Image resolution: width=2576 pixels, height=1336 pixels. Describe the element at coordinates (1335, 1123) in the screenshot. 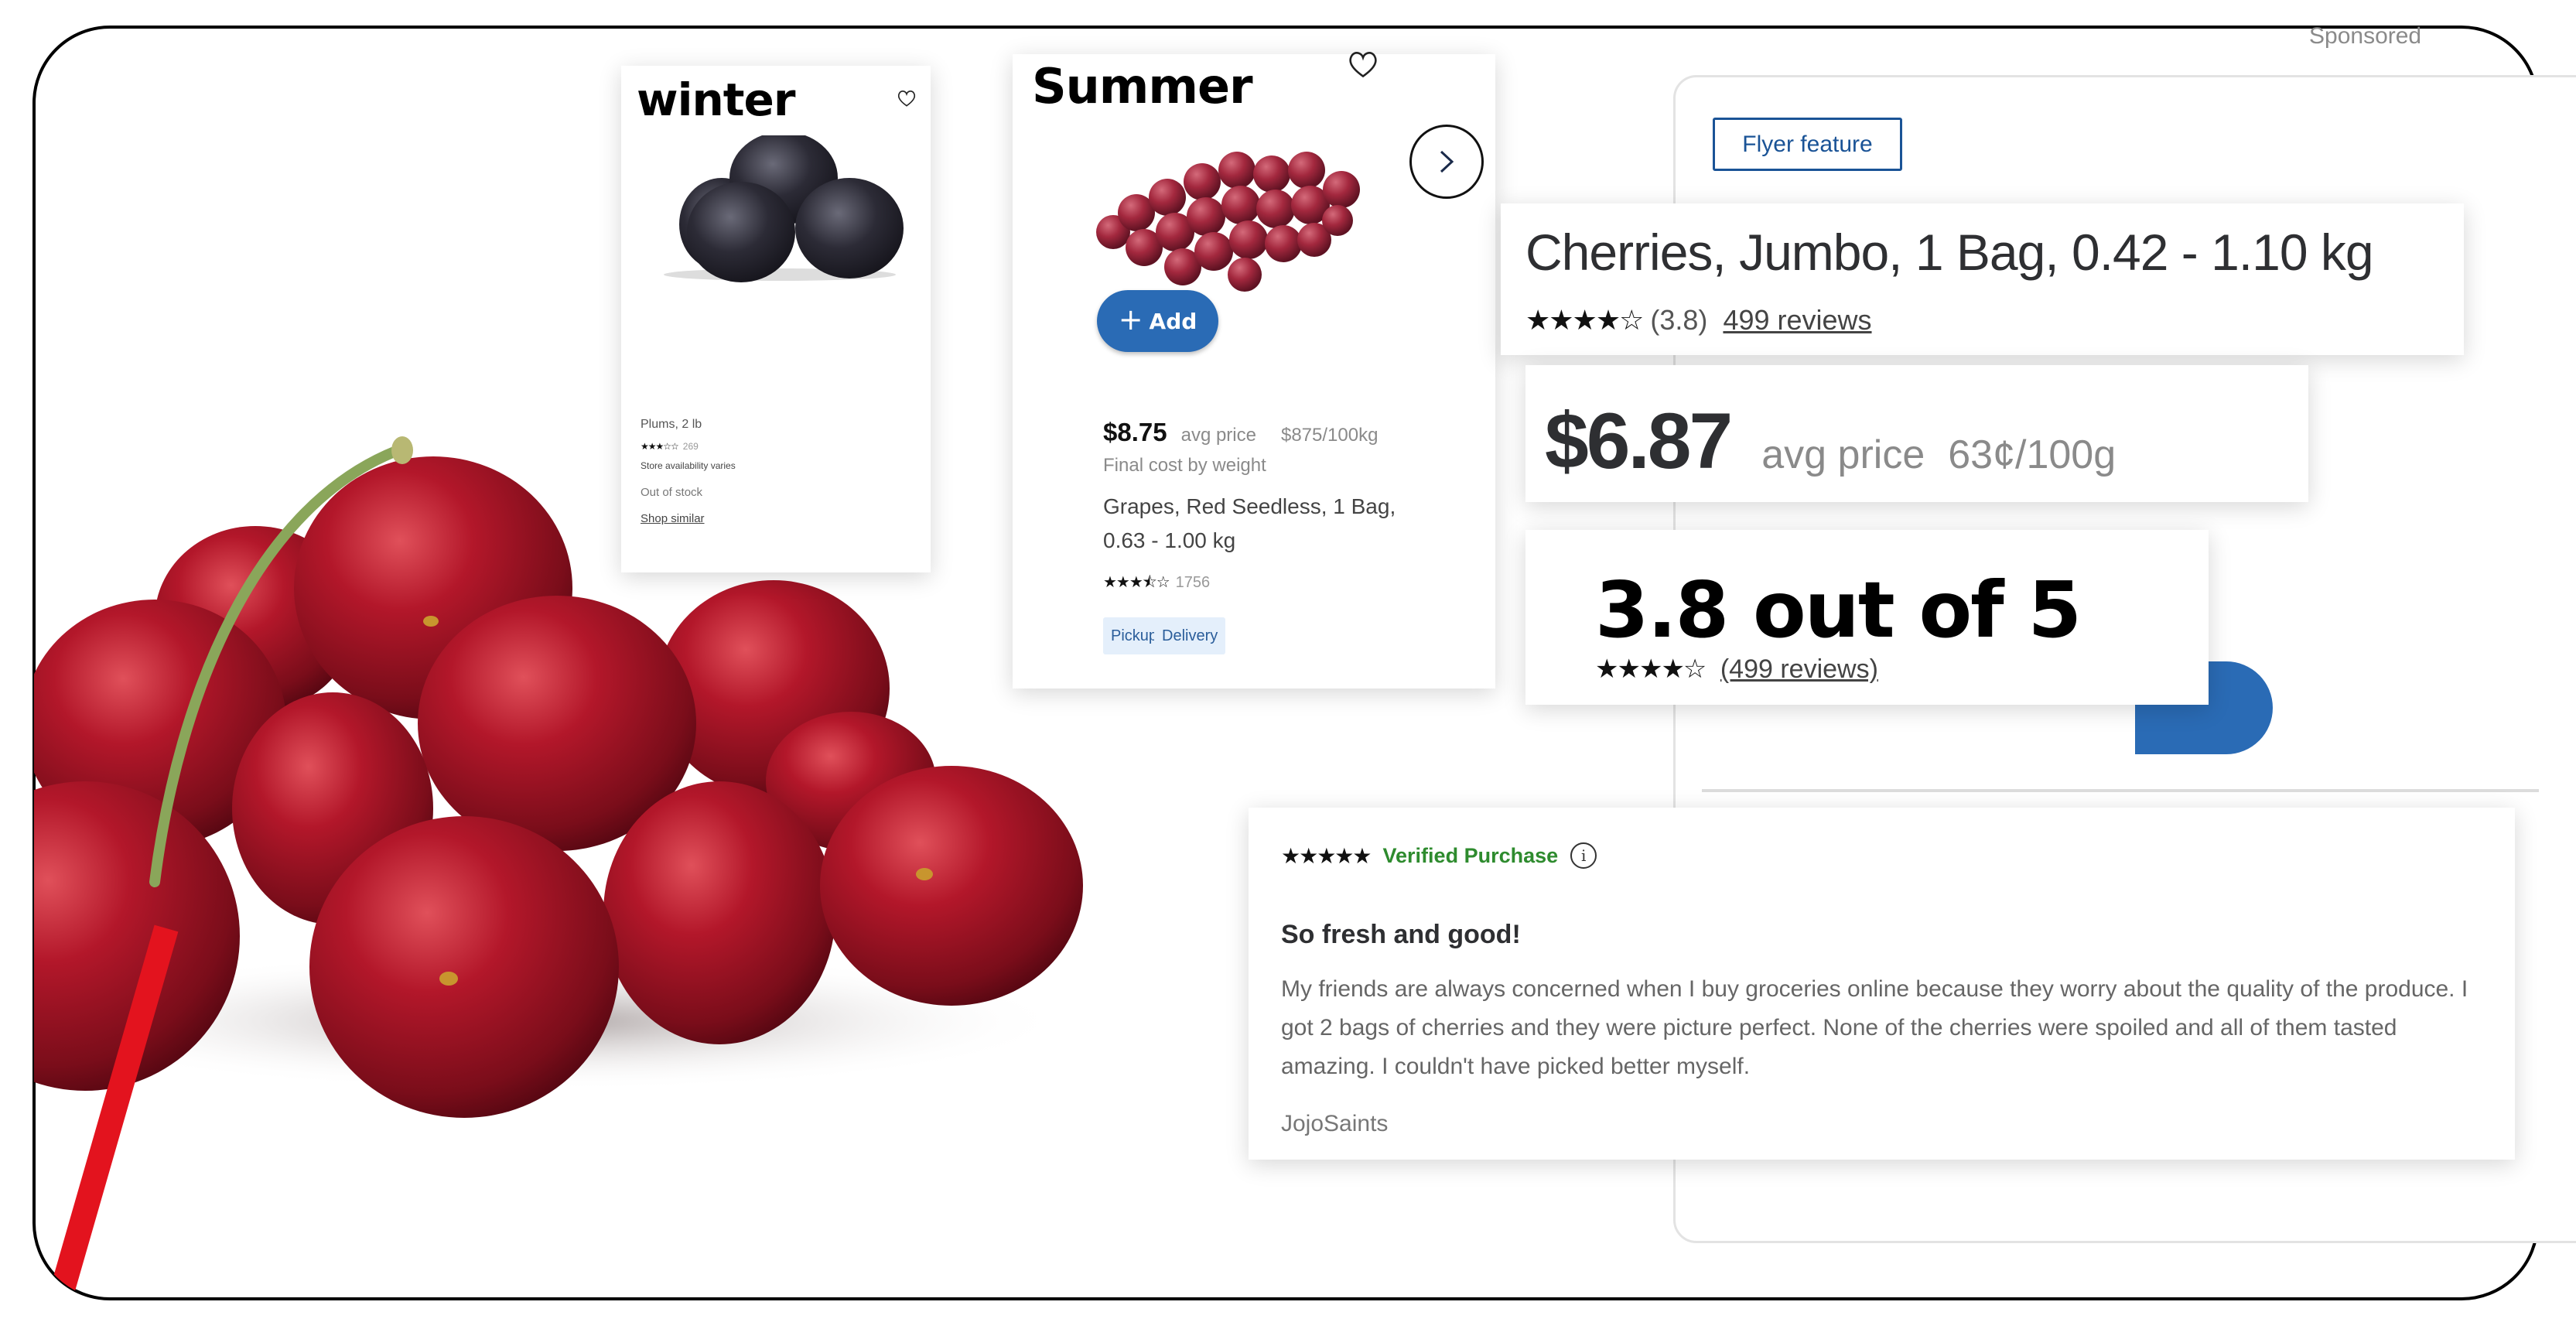

I see `review-author: JojoSaints` at that location.